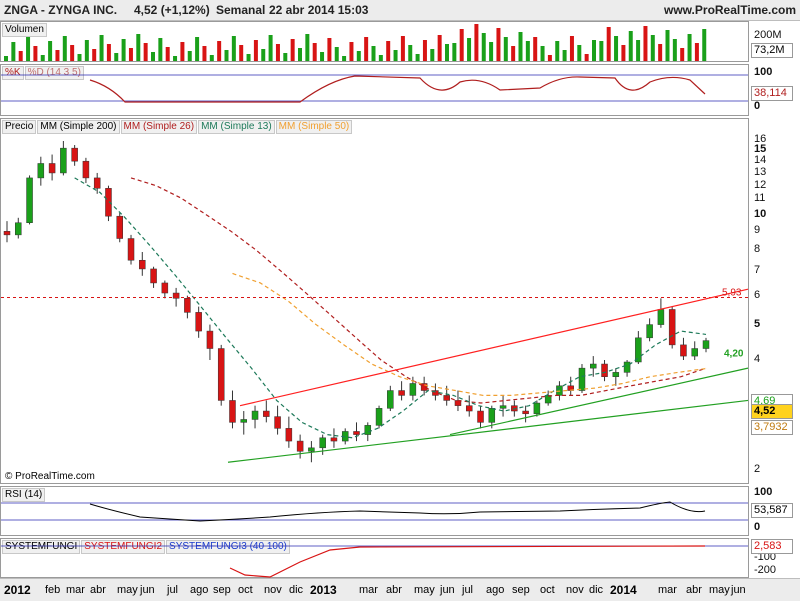  What do you see at coordinates (468, 590) in the screenshot?
I see `x-tick: jul` at bounding box center [468, 590].